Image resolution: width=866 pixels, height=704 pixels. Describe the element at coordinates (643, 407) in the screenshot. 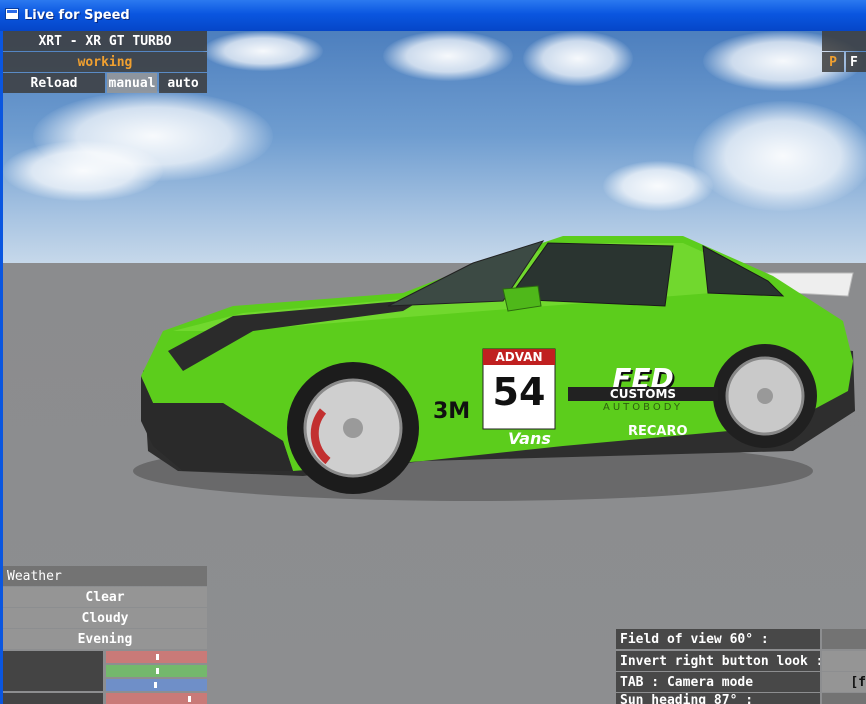

I see `livery-autobody: AUTOBODY` at that location.